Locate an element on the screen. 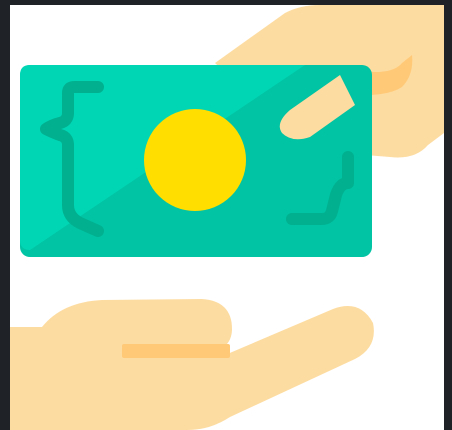 The image size is (452, 430). coin-icon is located at coordinates (195, 160).